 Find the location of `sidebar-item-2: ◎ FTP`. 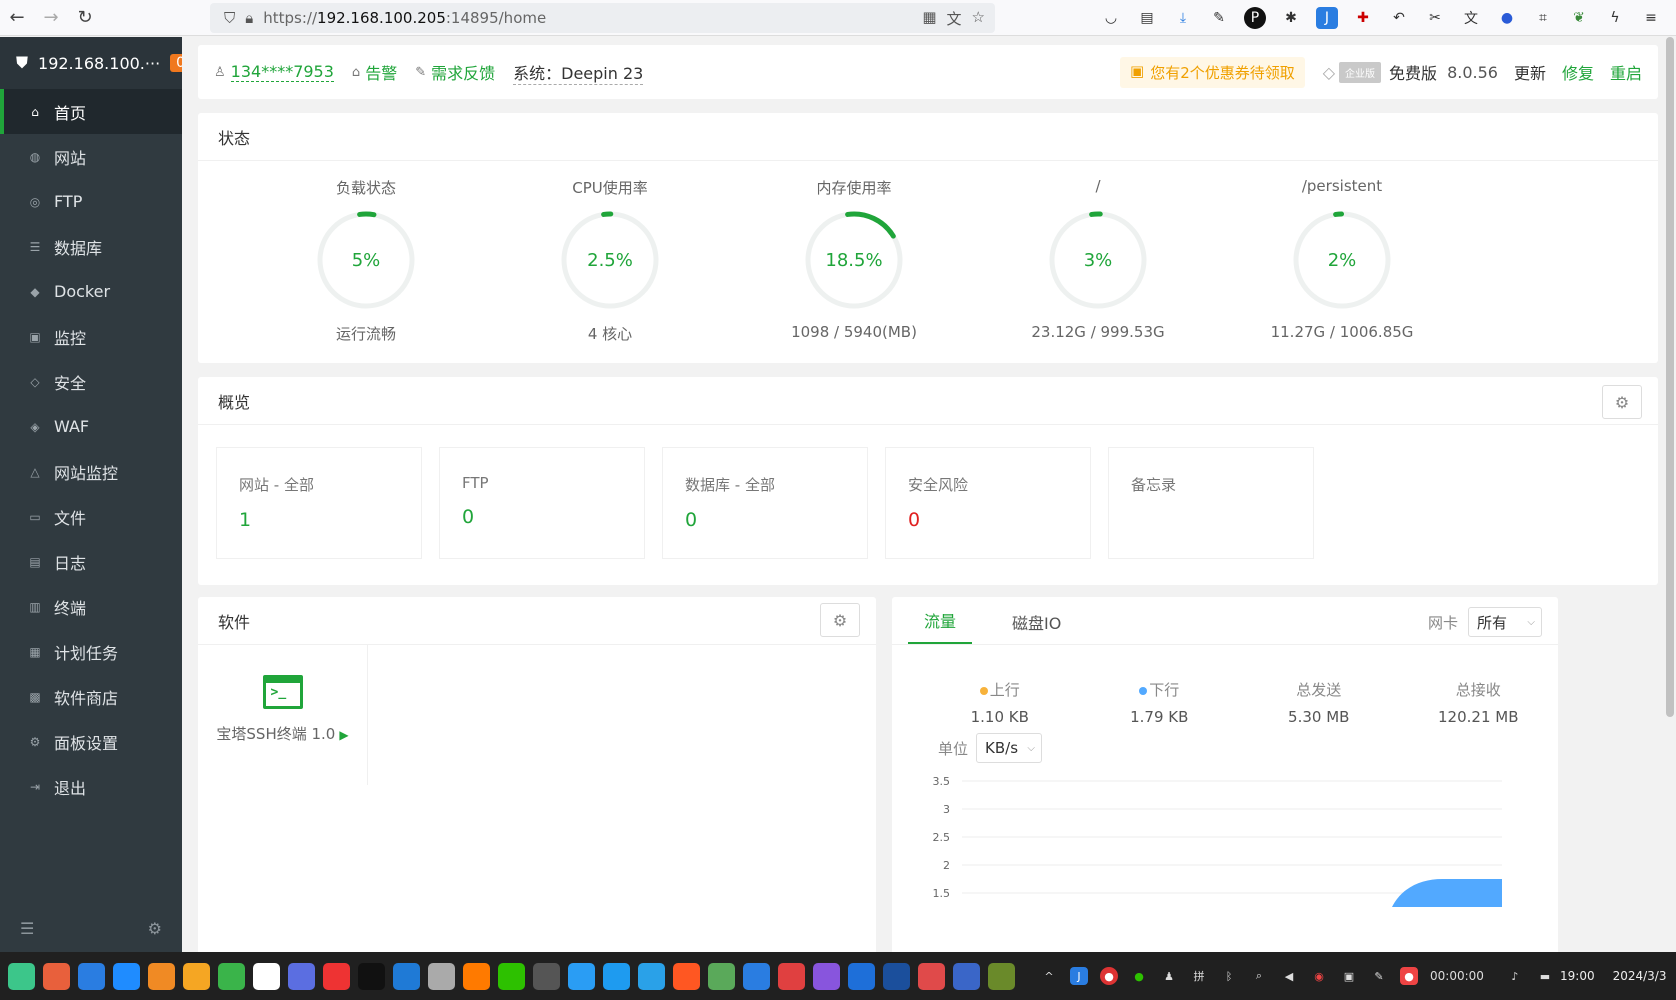

sidebar-item-2: ◎ FTP is located at coordinates (91, 201).